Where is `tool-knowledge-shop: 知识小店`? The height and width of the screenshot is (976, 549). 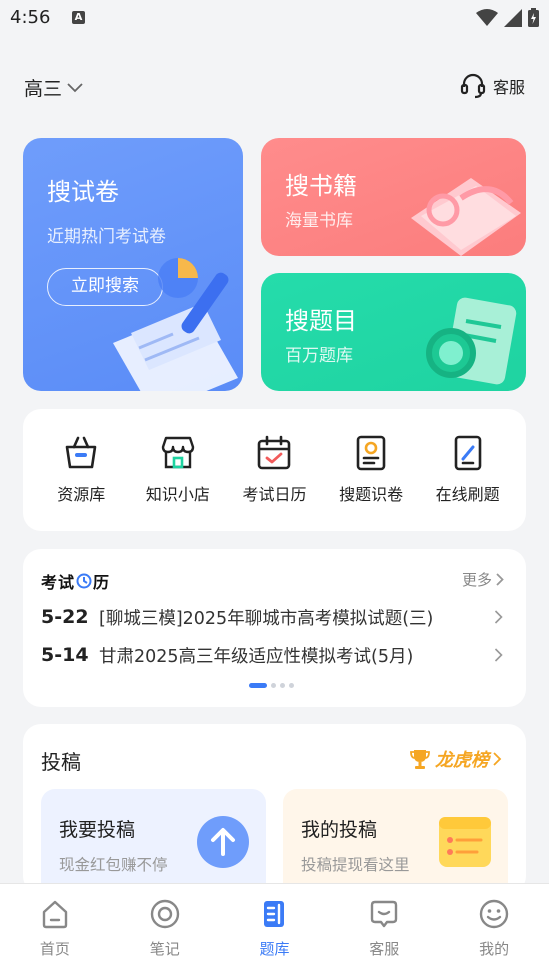
tool-knowledge-shop: 知识小店 is located at coordinates (178, 482).